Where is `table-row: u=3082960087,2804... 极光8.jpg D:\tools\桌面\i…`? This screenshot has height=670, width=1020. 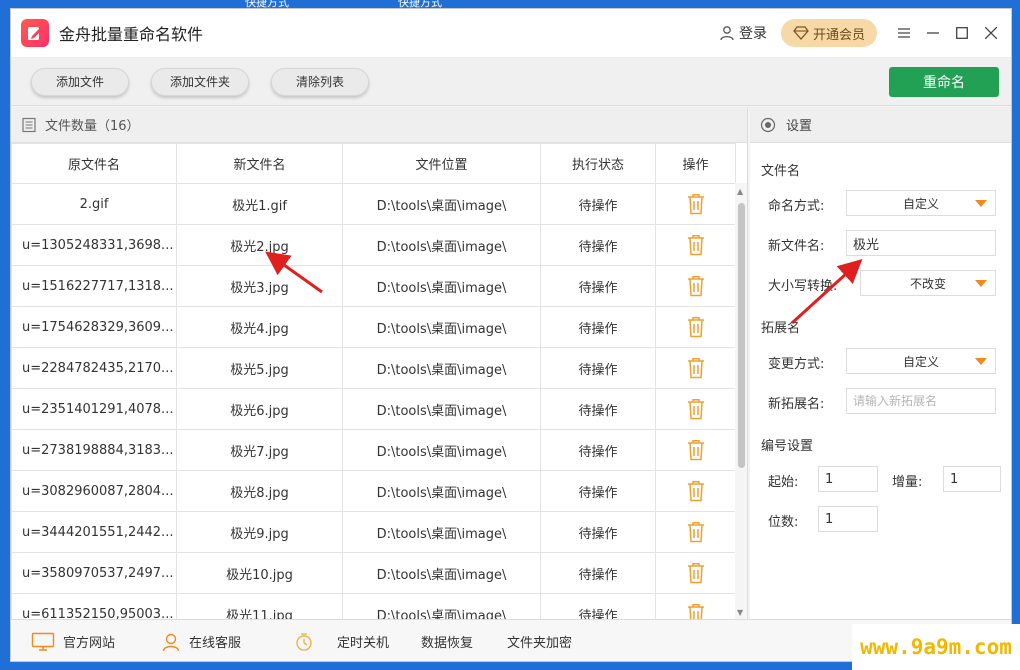
table-row: u=3082960087,2804... 极光8.jpg D:\tools\桌面\i… is located at coordinates (373, 491).